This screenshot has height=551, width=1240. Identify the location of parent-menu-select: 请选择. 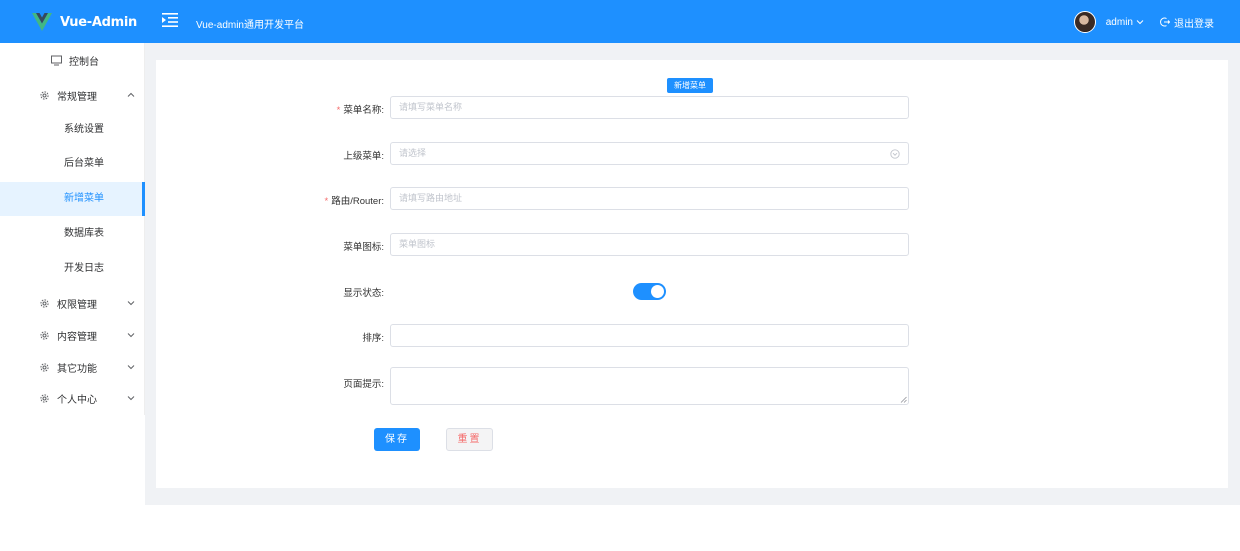
(649, 153).